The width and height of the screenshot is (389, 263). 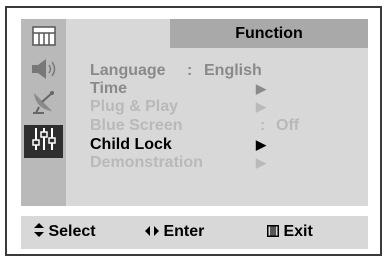 What do you see at coordinates (109, 88) in the screenshot?
I see `menu-item-label: Time` at bounding box center [109, 88].